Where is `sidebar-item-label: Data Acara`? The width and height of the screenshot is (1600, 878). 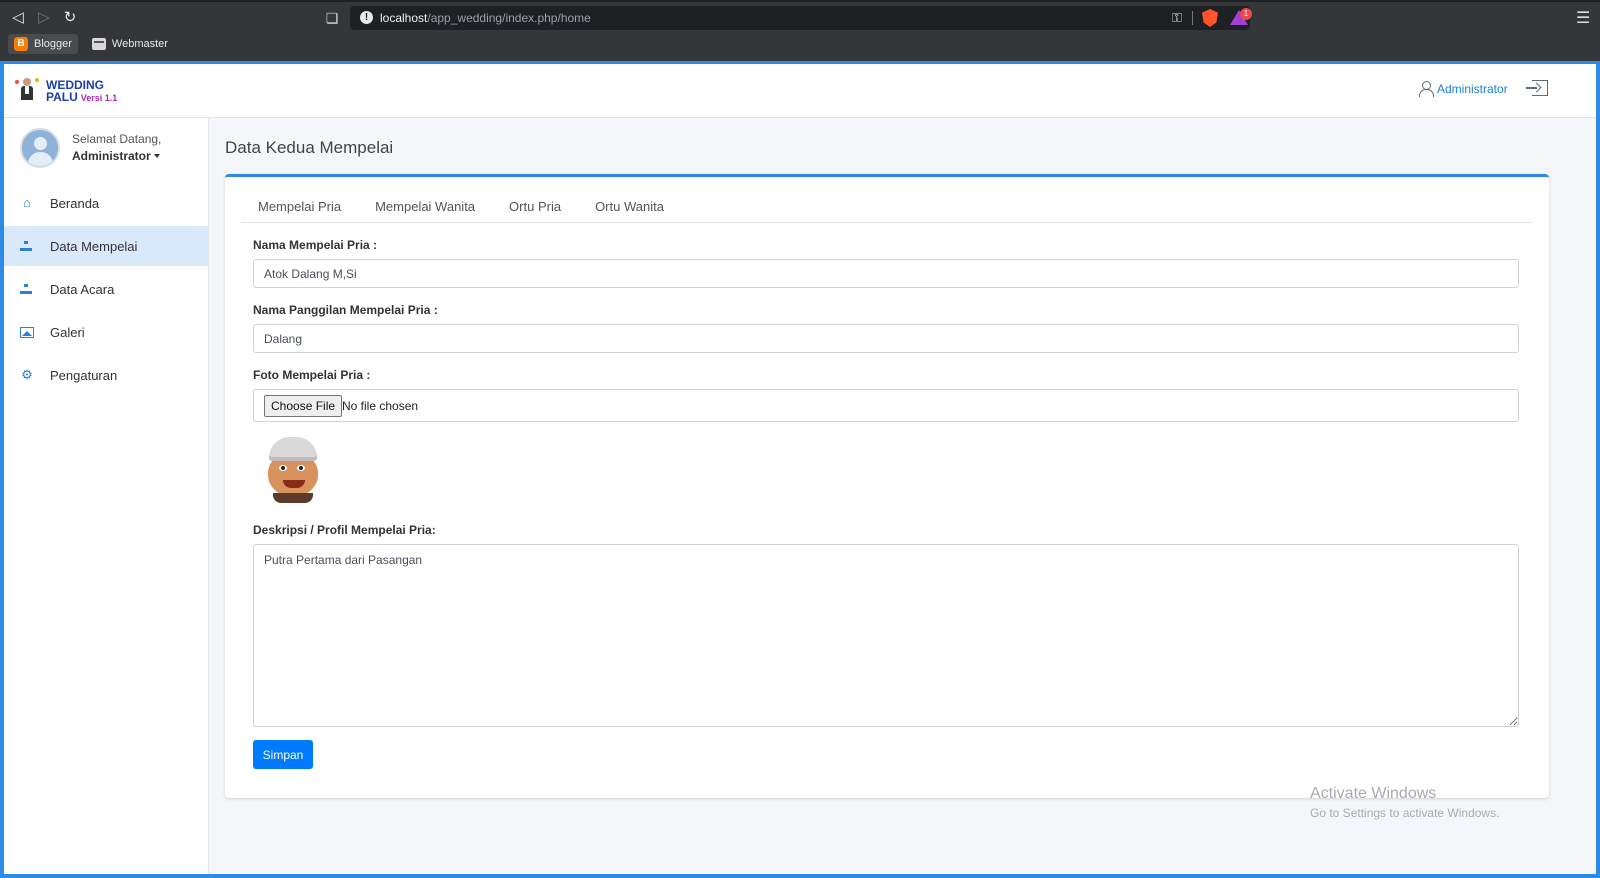
sidebar-item-label: Data Acara is located at coordinates (82, 289).